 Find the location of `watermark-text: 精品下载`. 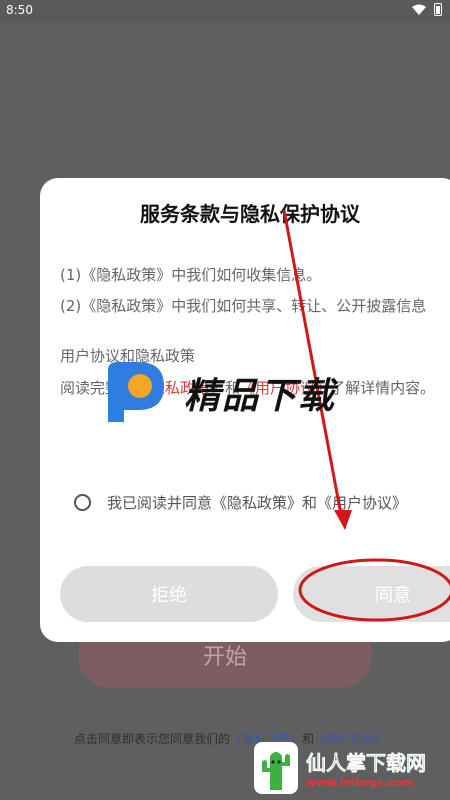

watermark-text: 精品下载 is located at coordinates (260, 396).